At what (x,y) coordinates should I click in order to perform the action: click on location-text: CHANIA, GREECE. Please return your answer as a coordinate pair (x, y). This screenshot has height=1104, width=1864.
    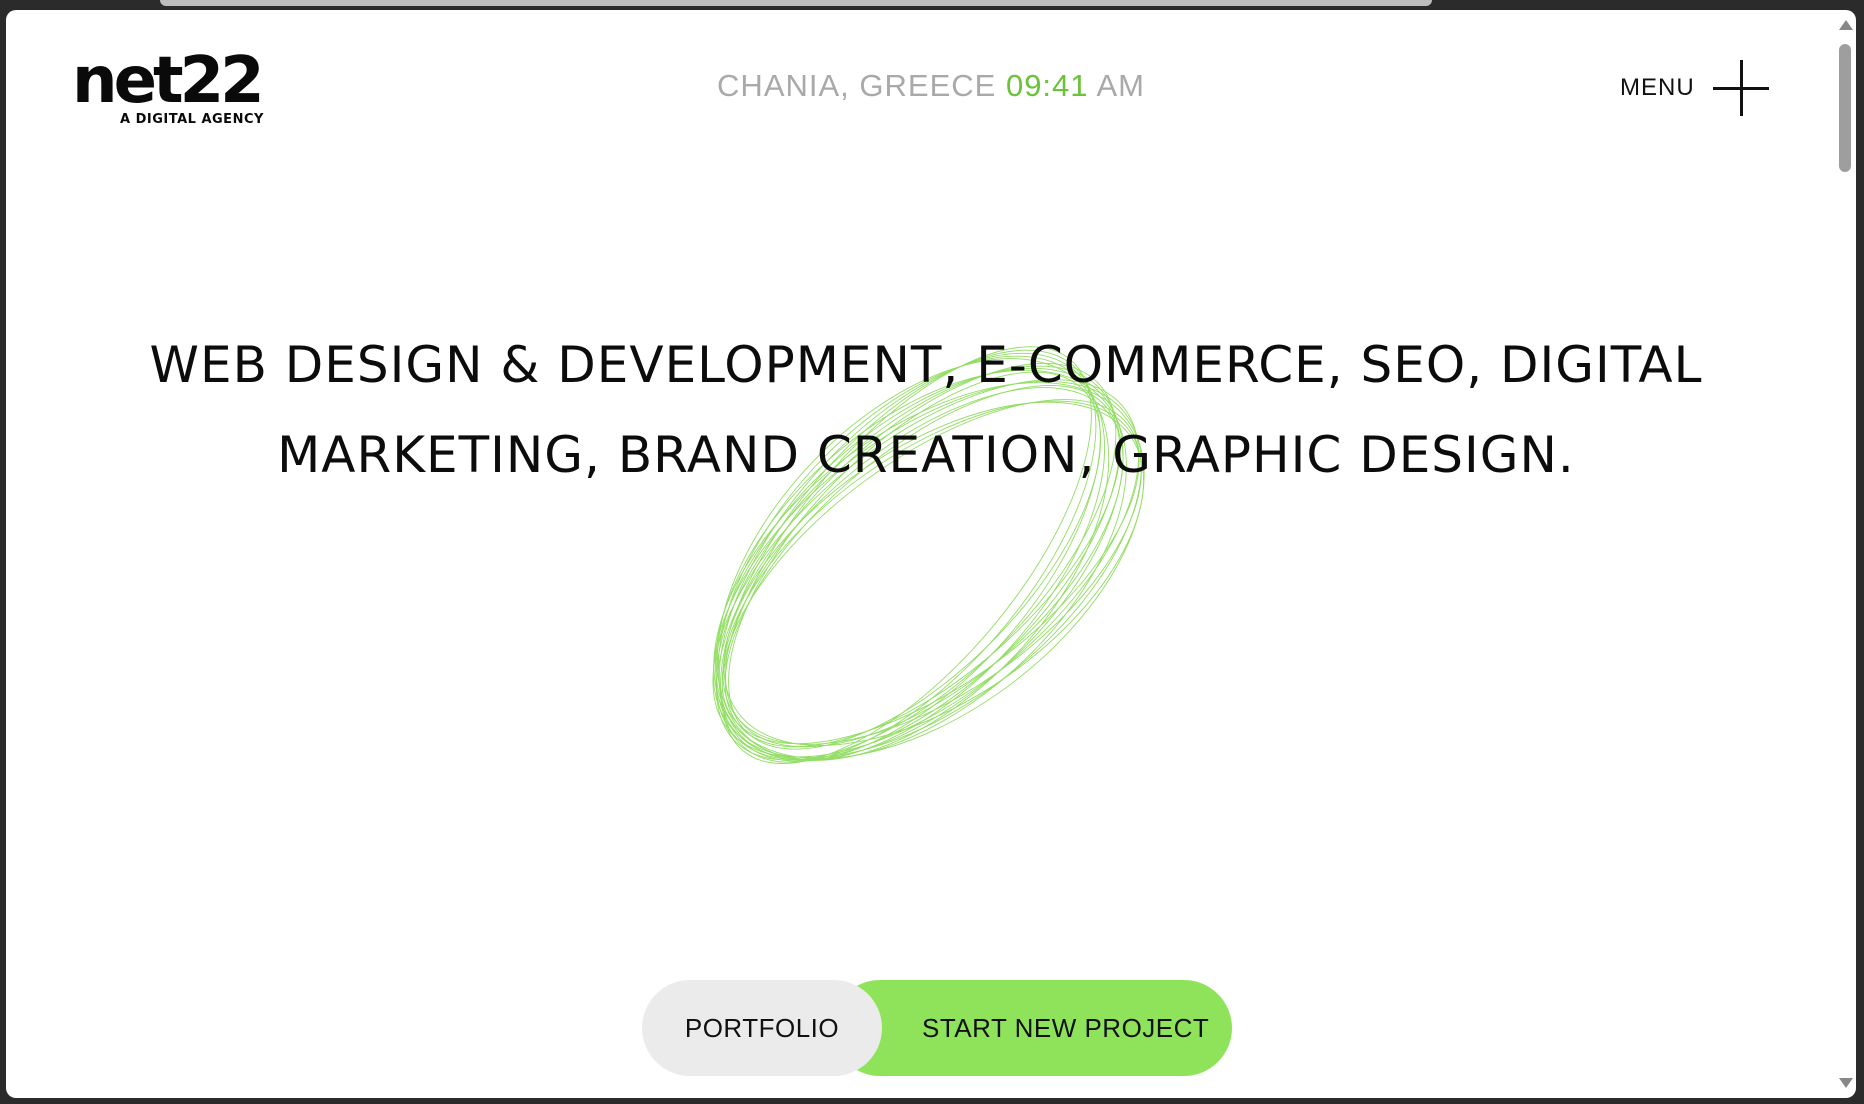
    Looking at the image, I should click on (857, 85).